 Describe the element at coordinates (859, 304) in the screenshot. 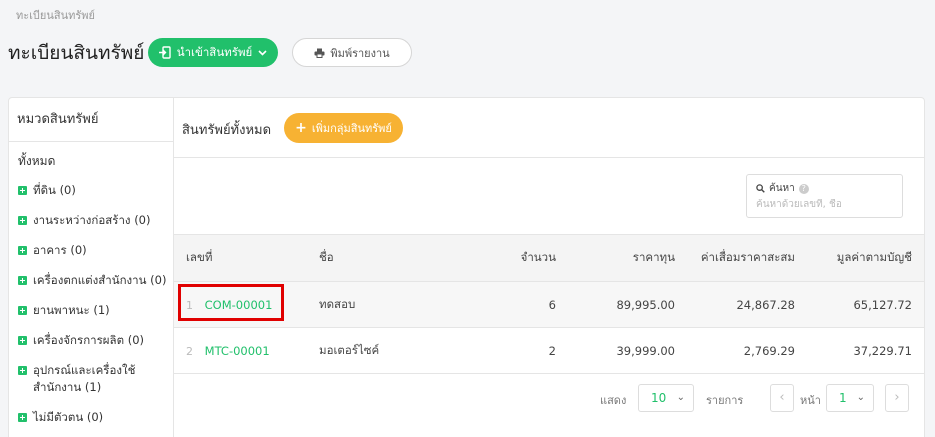

I see `cell-book-value: 65,127.72` at that location.